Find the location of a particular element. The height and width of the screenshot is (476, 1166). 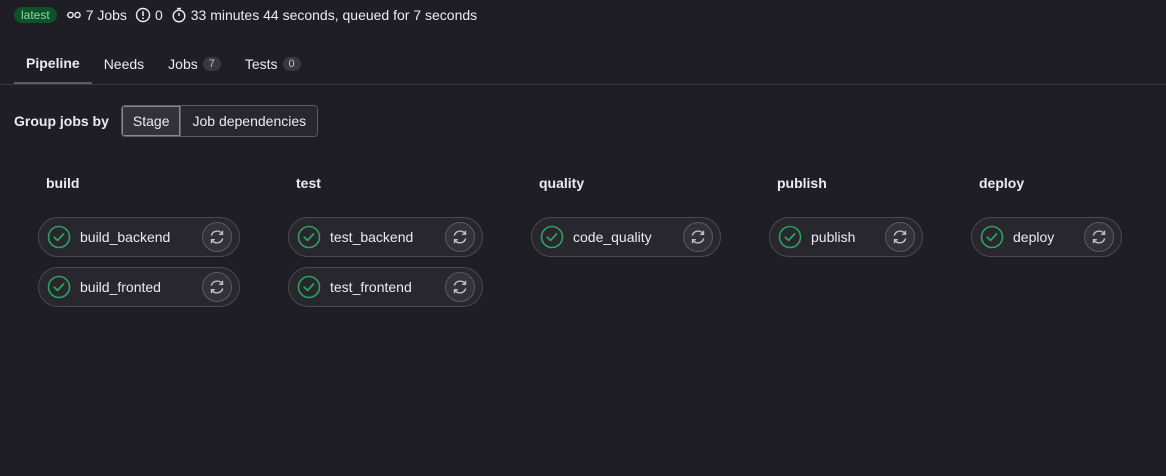

stage-jobs: code_quality is located at coordinates (626, 237).